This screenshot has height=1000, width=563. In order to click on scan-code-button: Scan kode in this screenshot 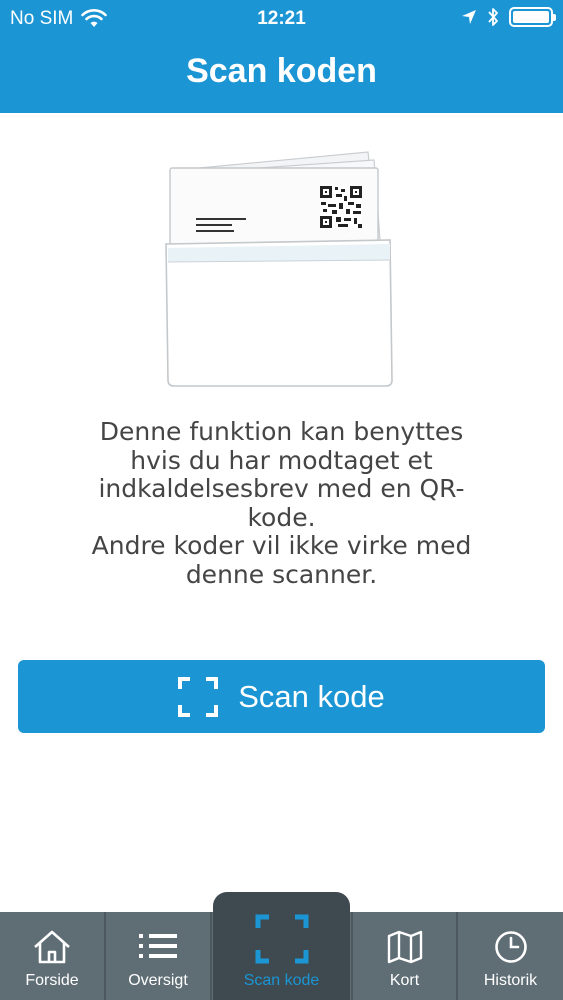, I will do `click(281, 696)`.